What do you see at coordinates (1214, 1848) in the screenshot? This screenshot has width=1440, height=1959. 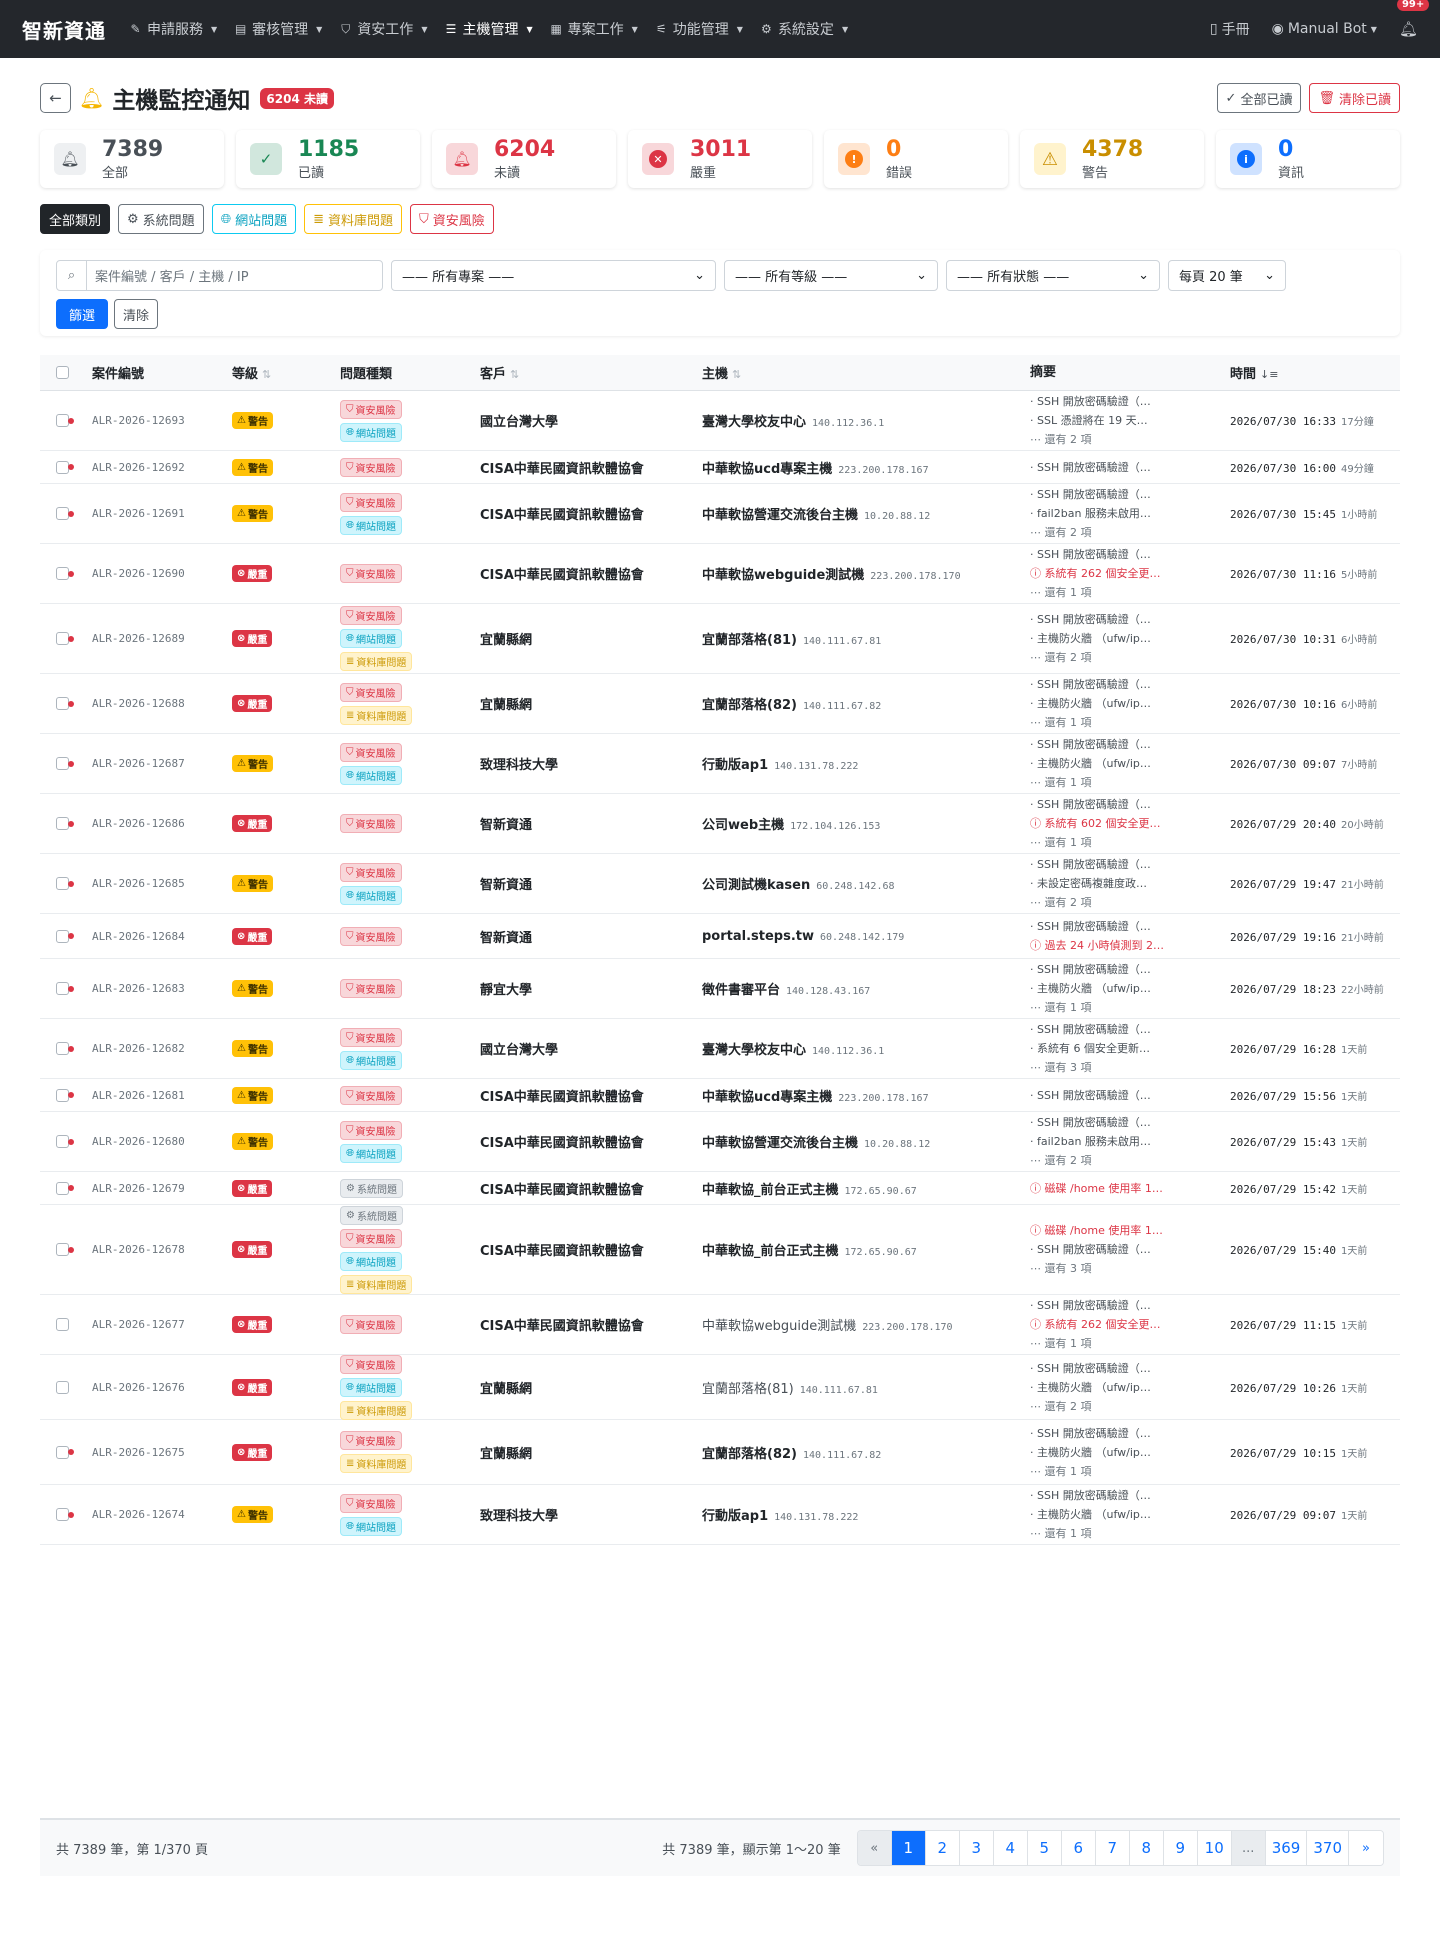 I see `page-button: 10` at bounding box center [1214, 1848].